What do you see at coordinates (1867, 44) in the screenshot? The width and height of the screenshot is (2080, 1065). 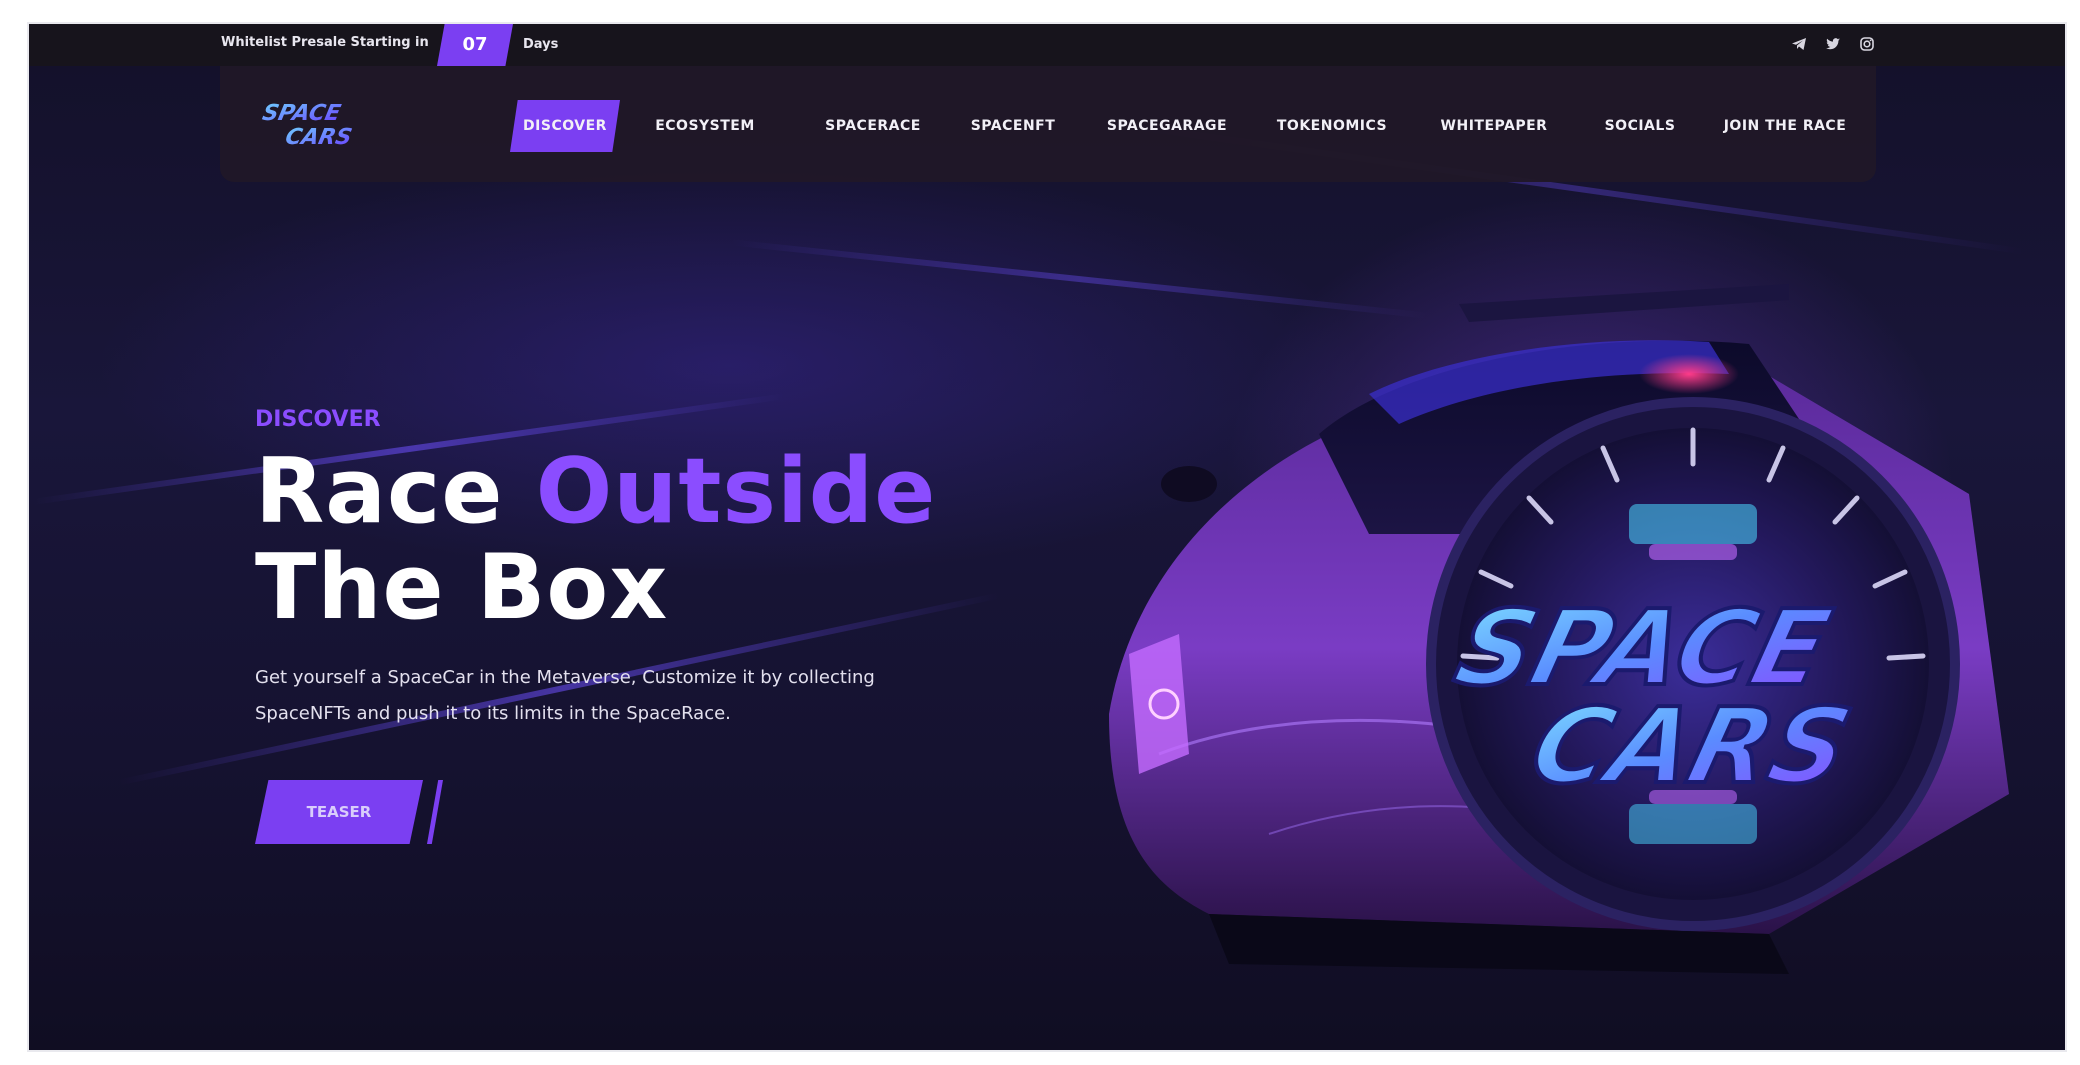 I see `instagram-icon` at bounding box center [1867, 44].